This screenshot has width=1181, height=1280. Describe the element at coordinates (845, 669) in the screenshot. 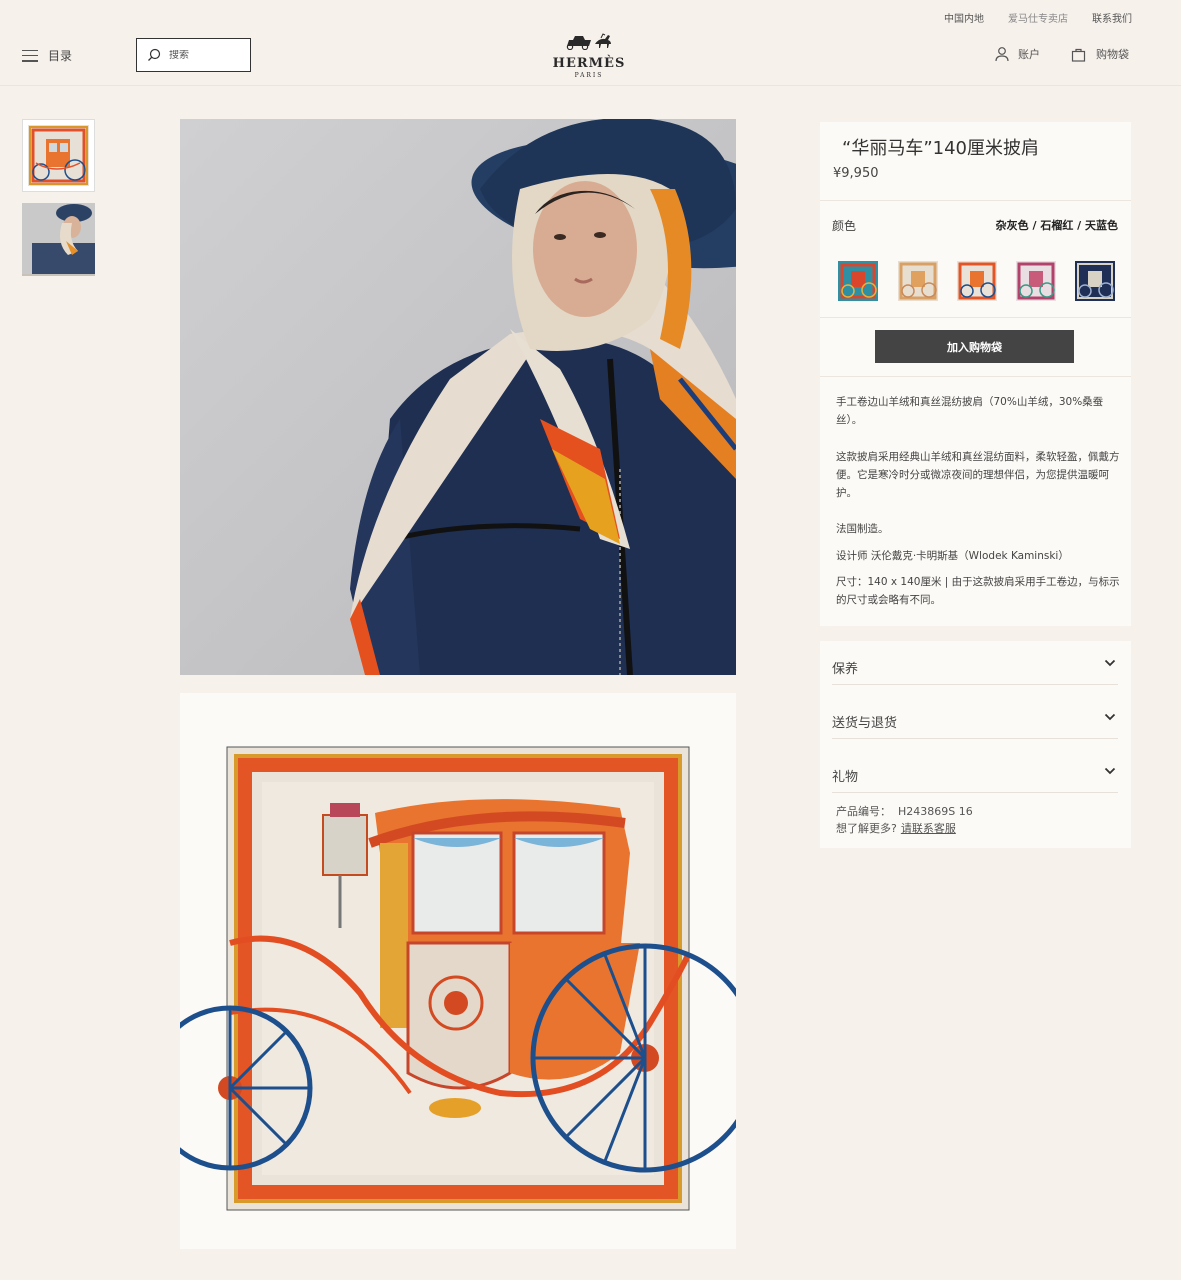

I see `accordion-care-label: 保养` at that location.